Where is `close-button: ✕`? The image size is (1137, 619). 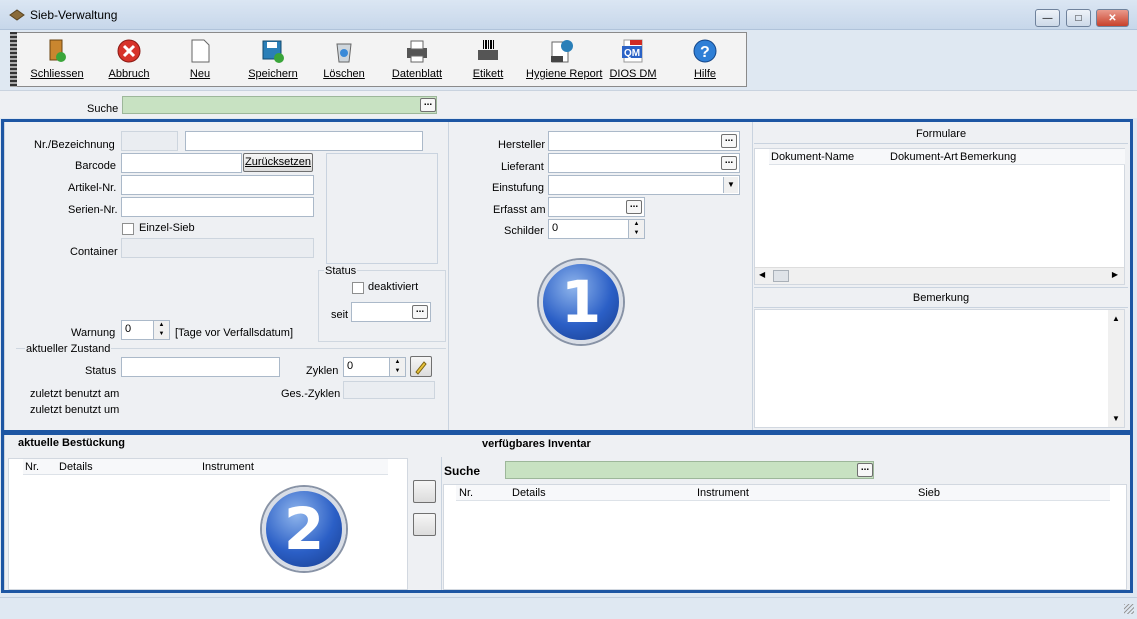
close-button: ✕ is located at coordinates (1112, 18).